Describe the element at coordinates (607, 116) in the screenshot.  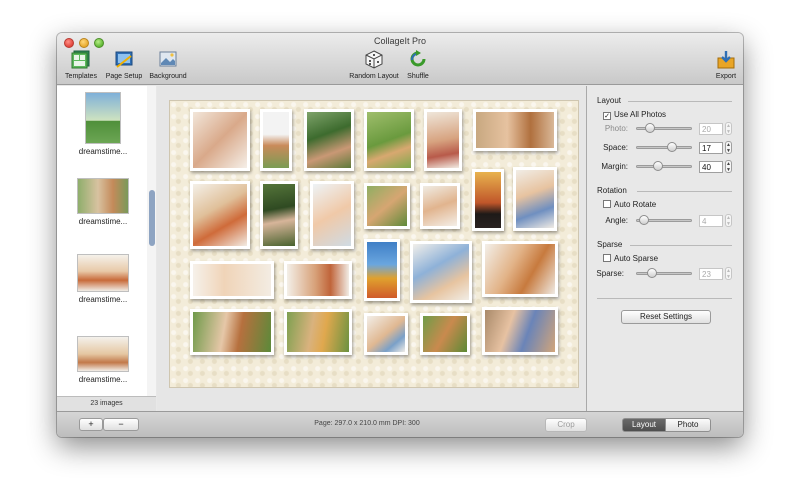
I see `checkbox-checked-icon: ✓` at that location.